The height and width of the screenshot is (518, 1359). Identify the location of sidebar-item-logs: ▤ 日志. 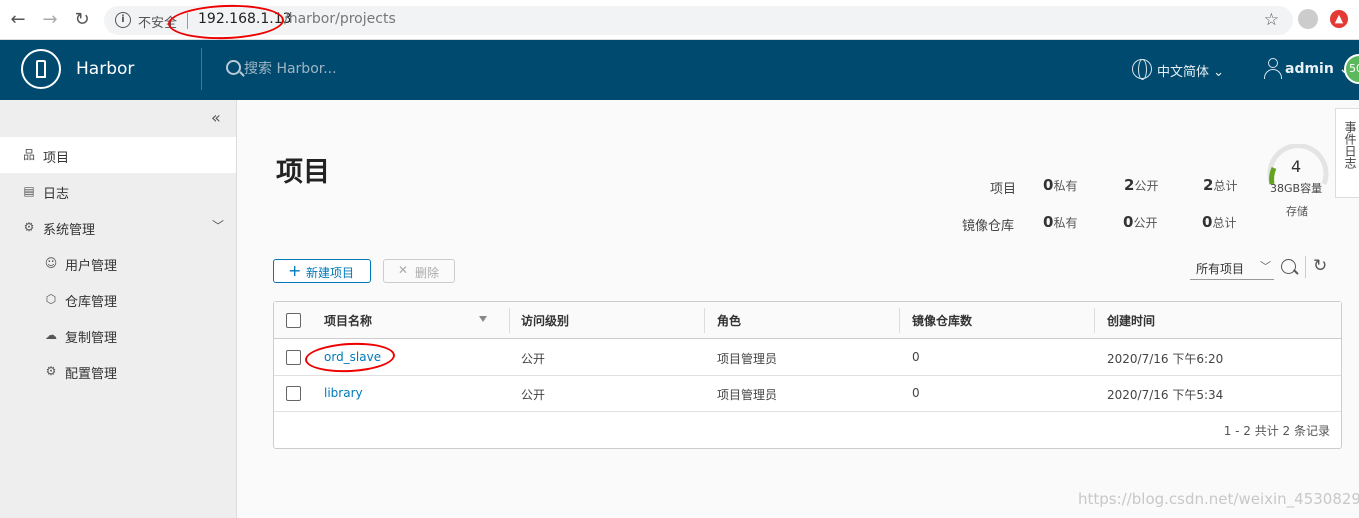
(118, 191).